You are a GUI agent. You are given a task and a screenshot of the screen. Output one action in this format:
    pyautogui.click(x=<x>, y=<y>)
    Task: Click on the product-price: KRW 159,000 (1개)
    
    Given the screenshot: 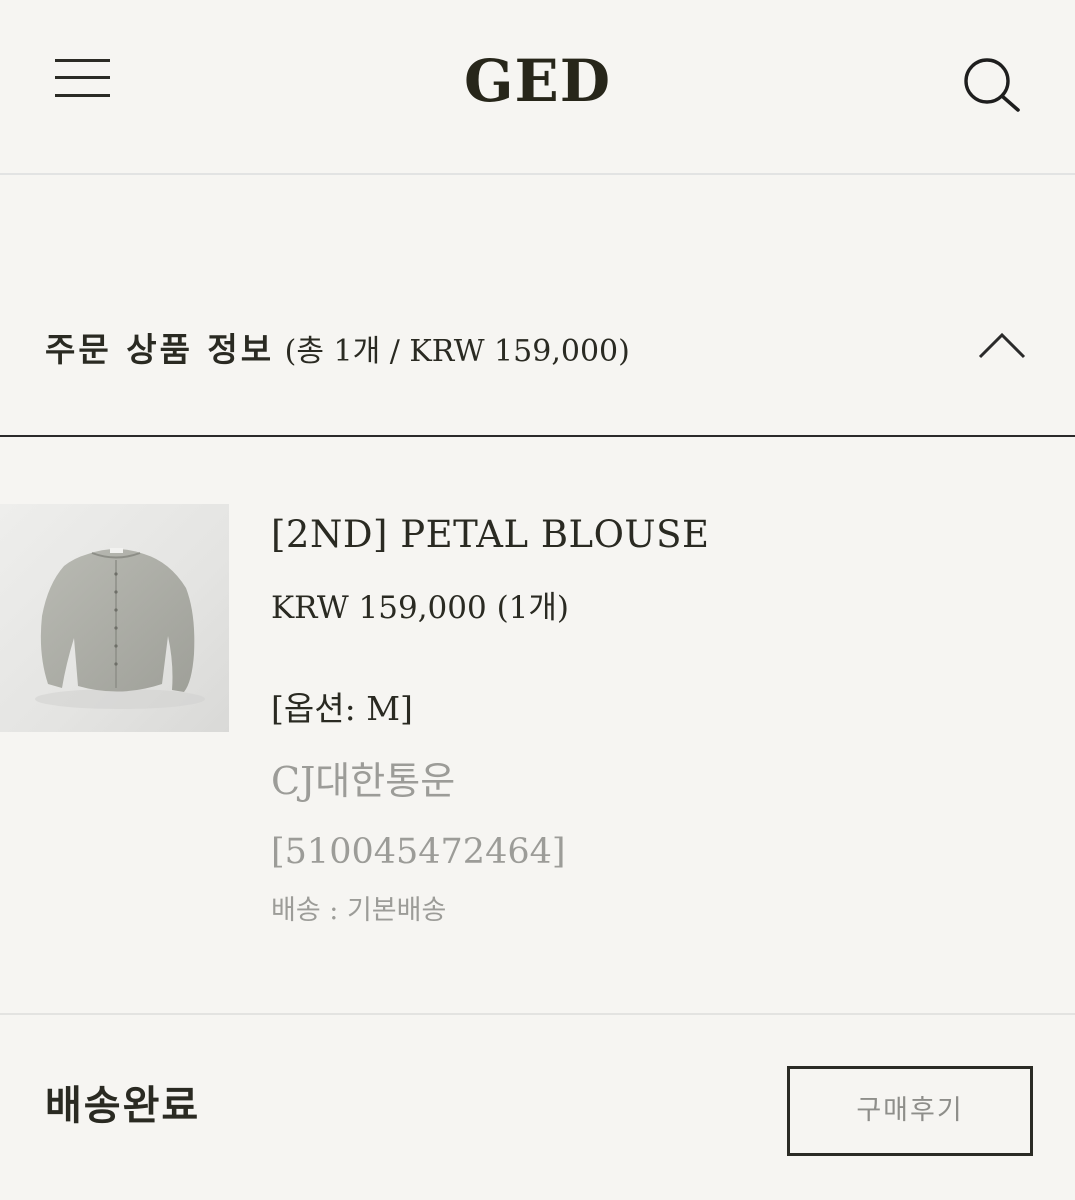 What is the action you would take?
    pyautogui.click(x=420, y=608)
    